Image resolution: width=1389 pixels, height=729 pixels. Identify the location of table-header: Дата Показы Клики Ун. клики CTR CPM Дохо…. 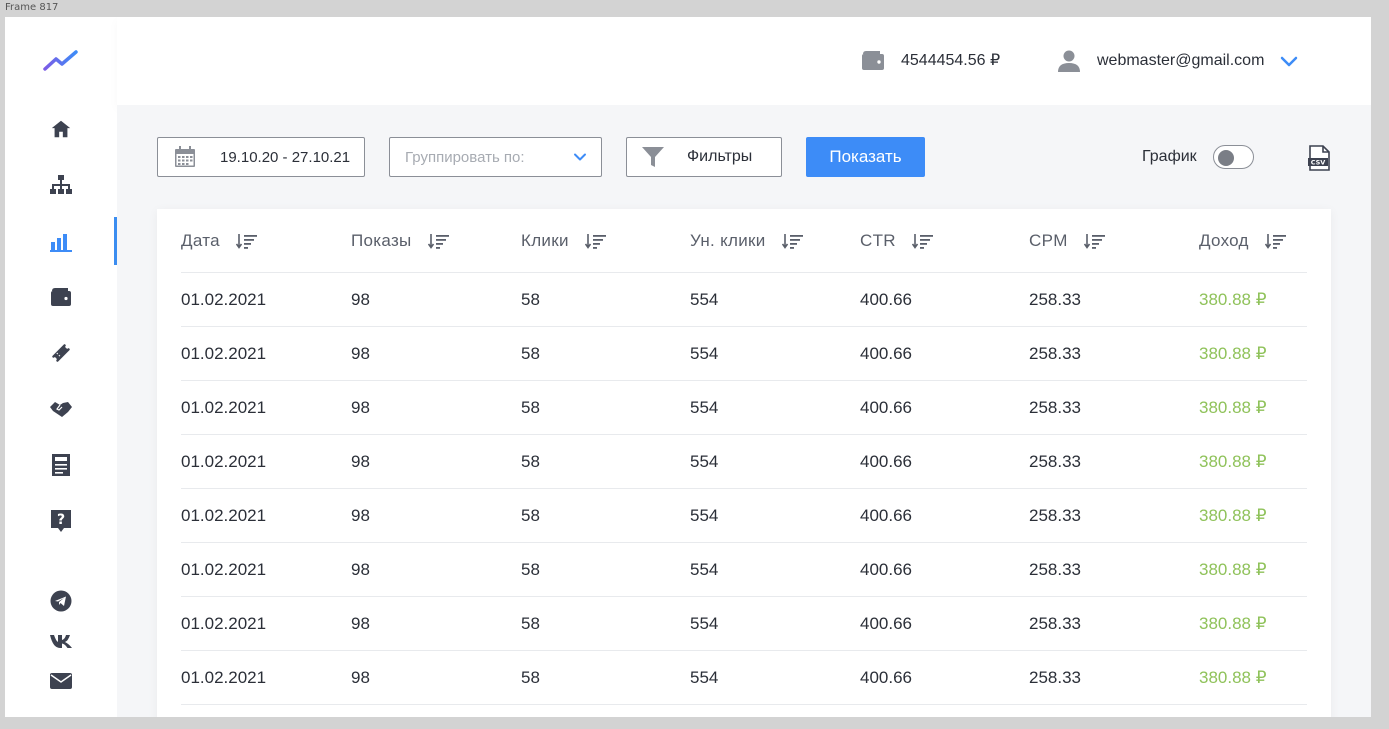
(744, 241).